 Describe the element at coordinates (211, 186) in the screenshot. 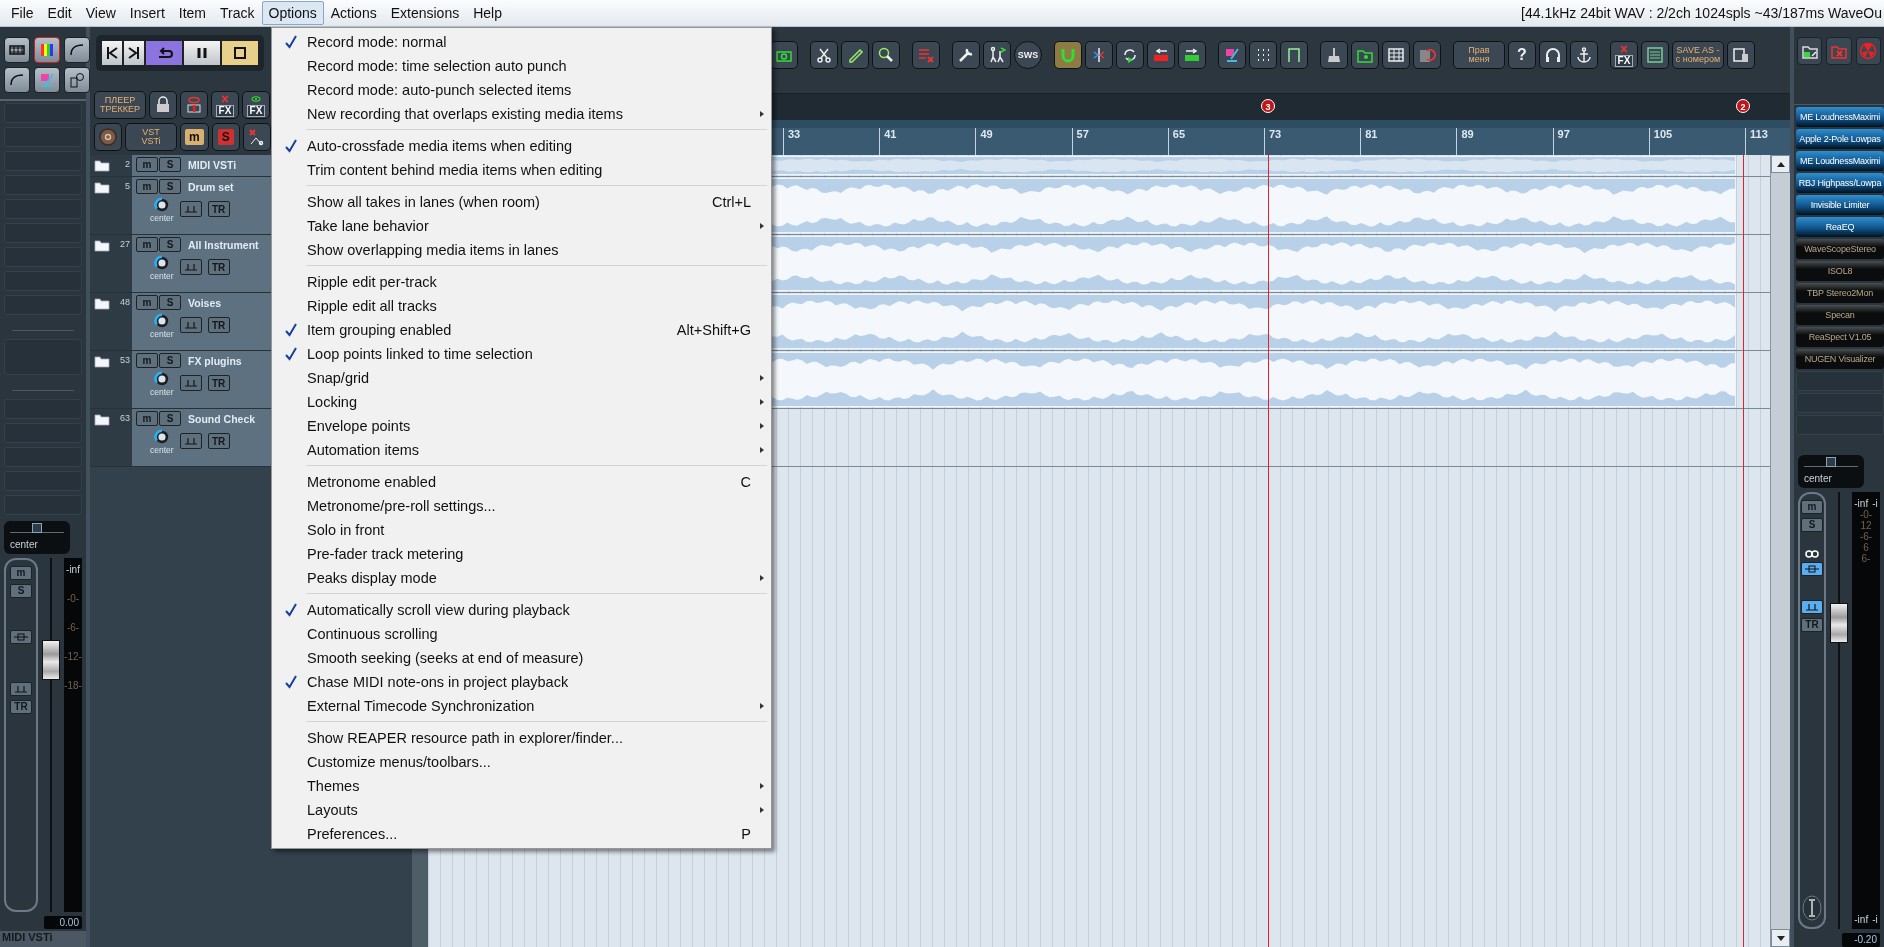

I see `track-name: Drum set` at that location.